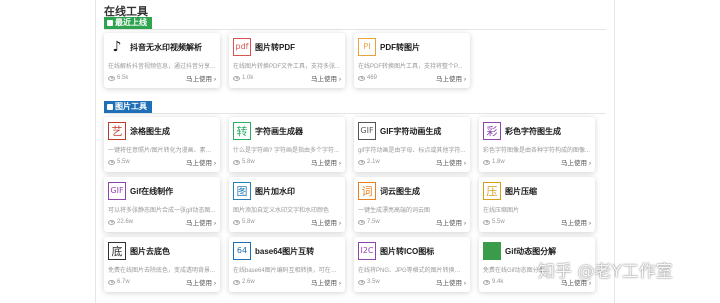 The image size is (720, 303). What do you see at coordinates (400, 191) in the screenshot?
I see `card-title: 词云图生成` at bounding box center [400, 191].